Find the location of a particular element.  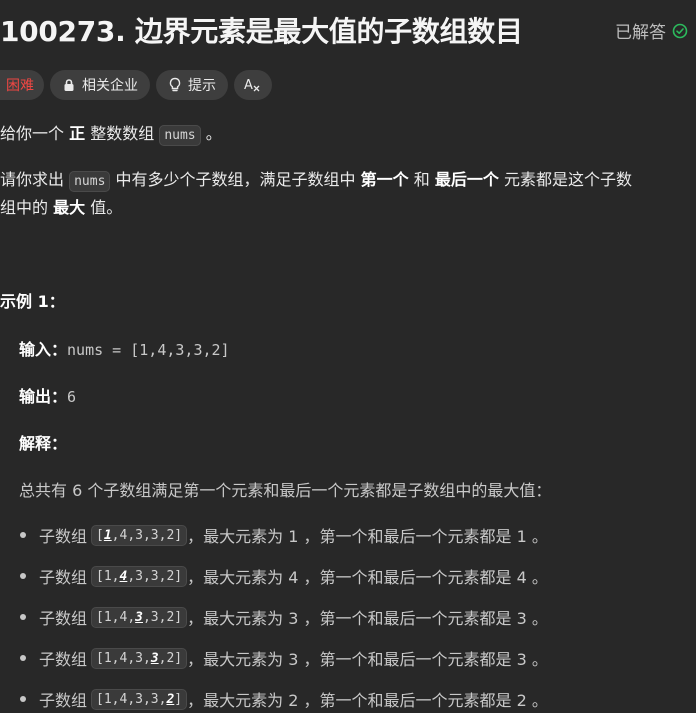

related-companies-tag: 相关企业 is located at coordinates (100, 85).